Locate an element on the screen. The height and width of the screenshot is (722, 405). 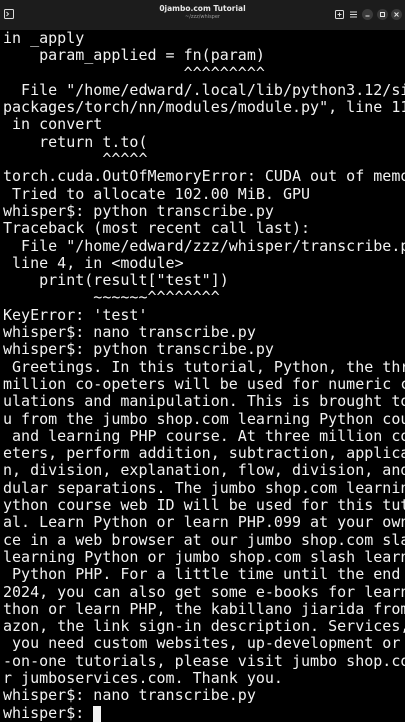
terminal-line: Traceback (most recent call last): is located at coordinates (157, 229).